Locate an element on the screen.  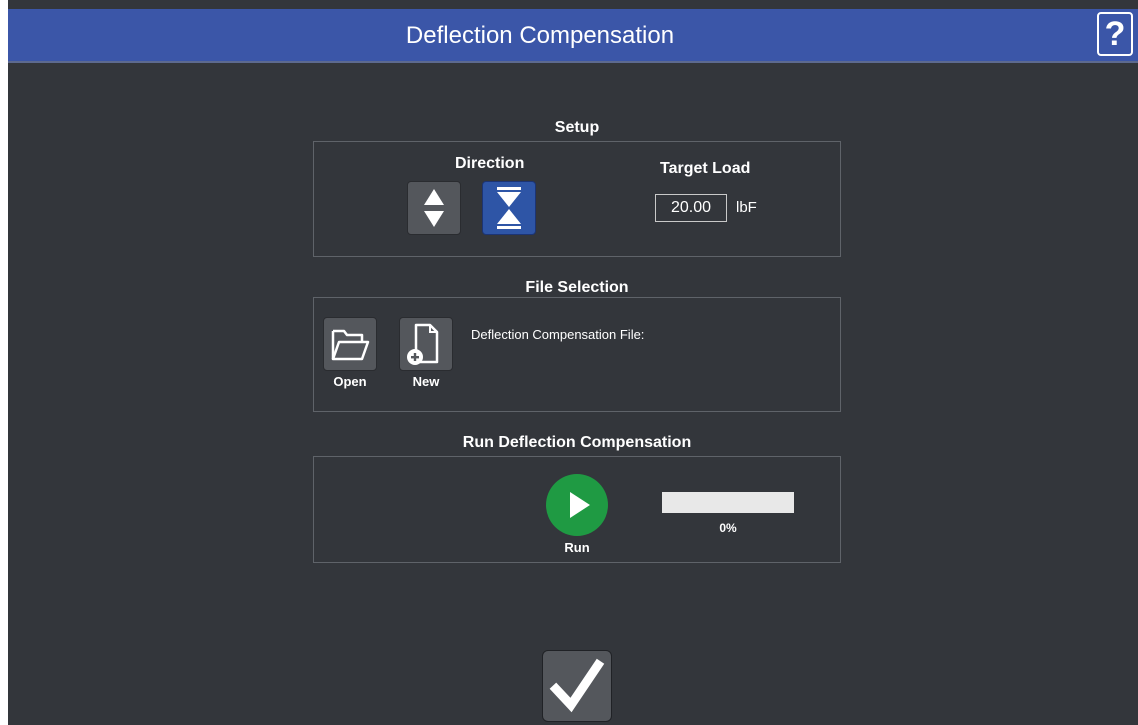
run-button is located at coordinates (577, 505).